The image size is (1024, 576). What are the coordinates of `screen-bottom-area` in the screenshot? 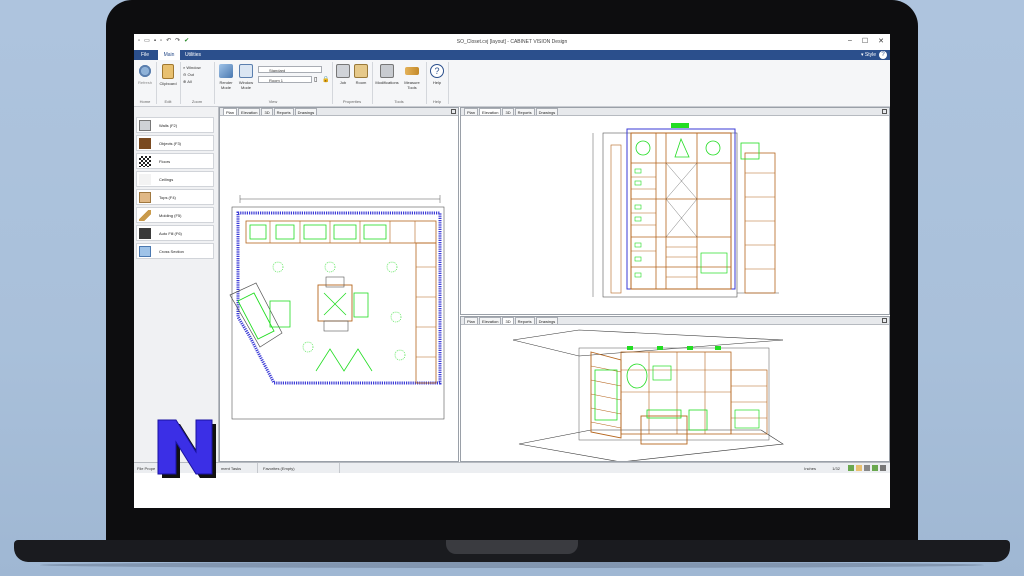 It's located at (512, 490).